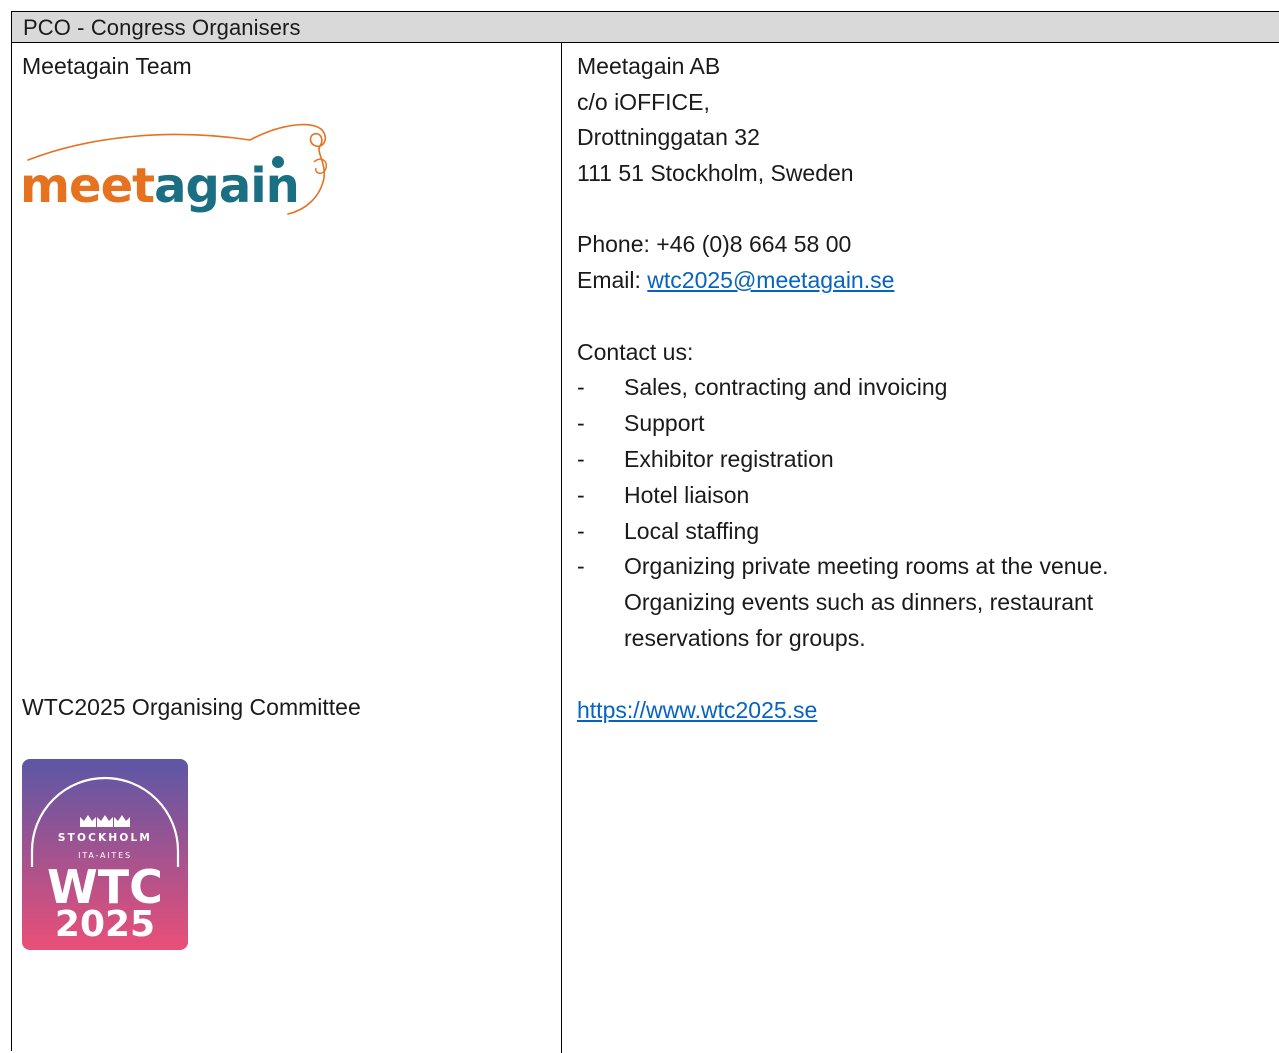 The image size is (1279, 1053). I want to click on svg-text: 2025, so click(105, 924).